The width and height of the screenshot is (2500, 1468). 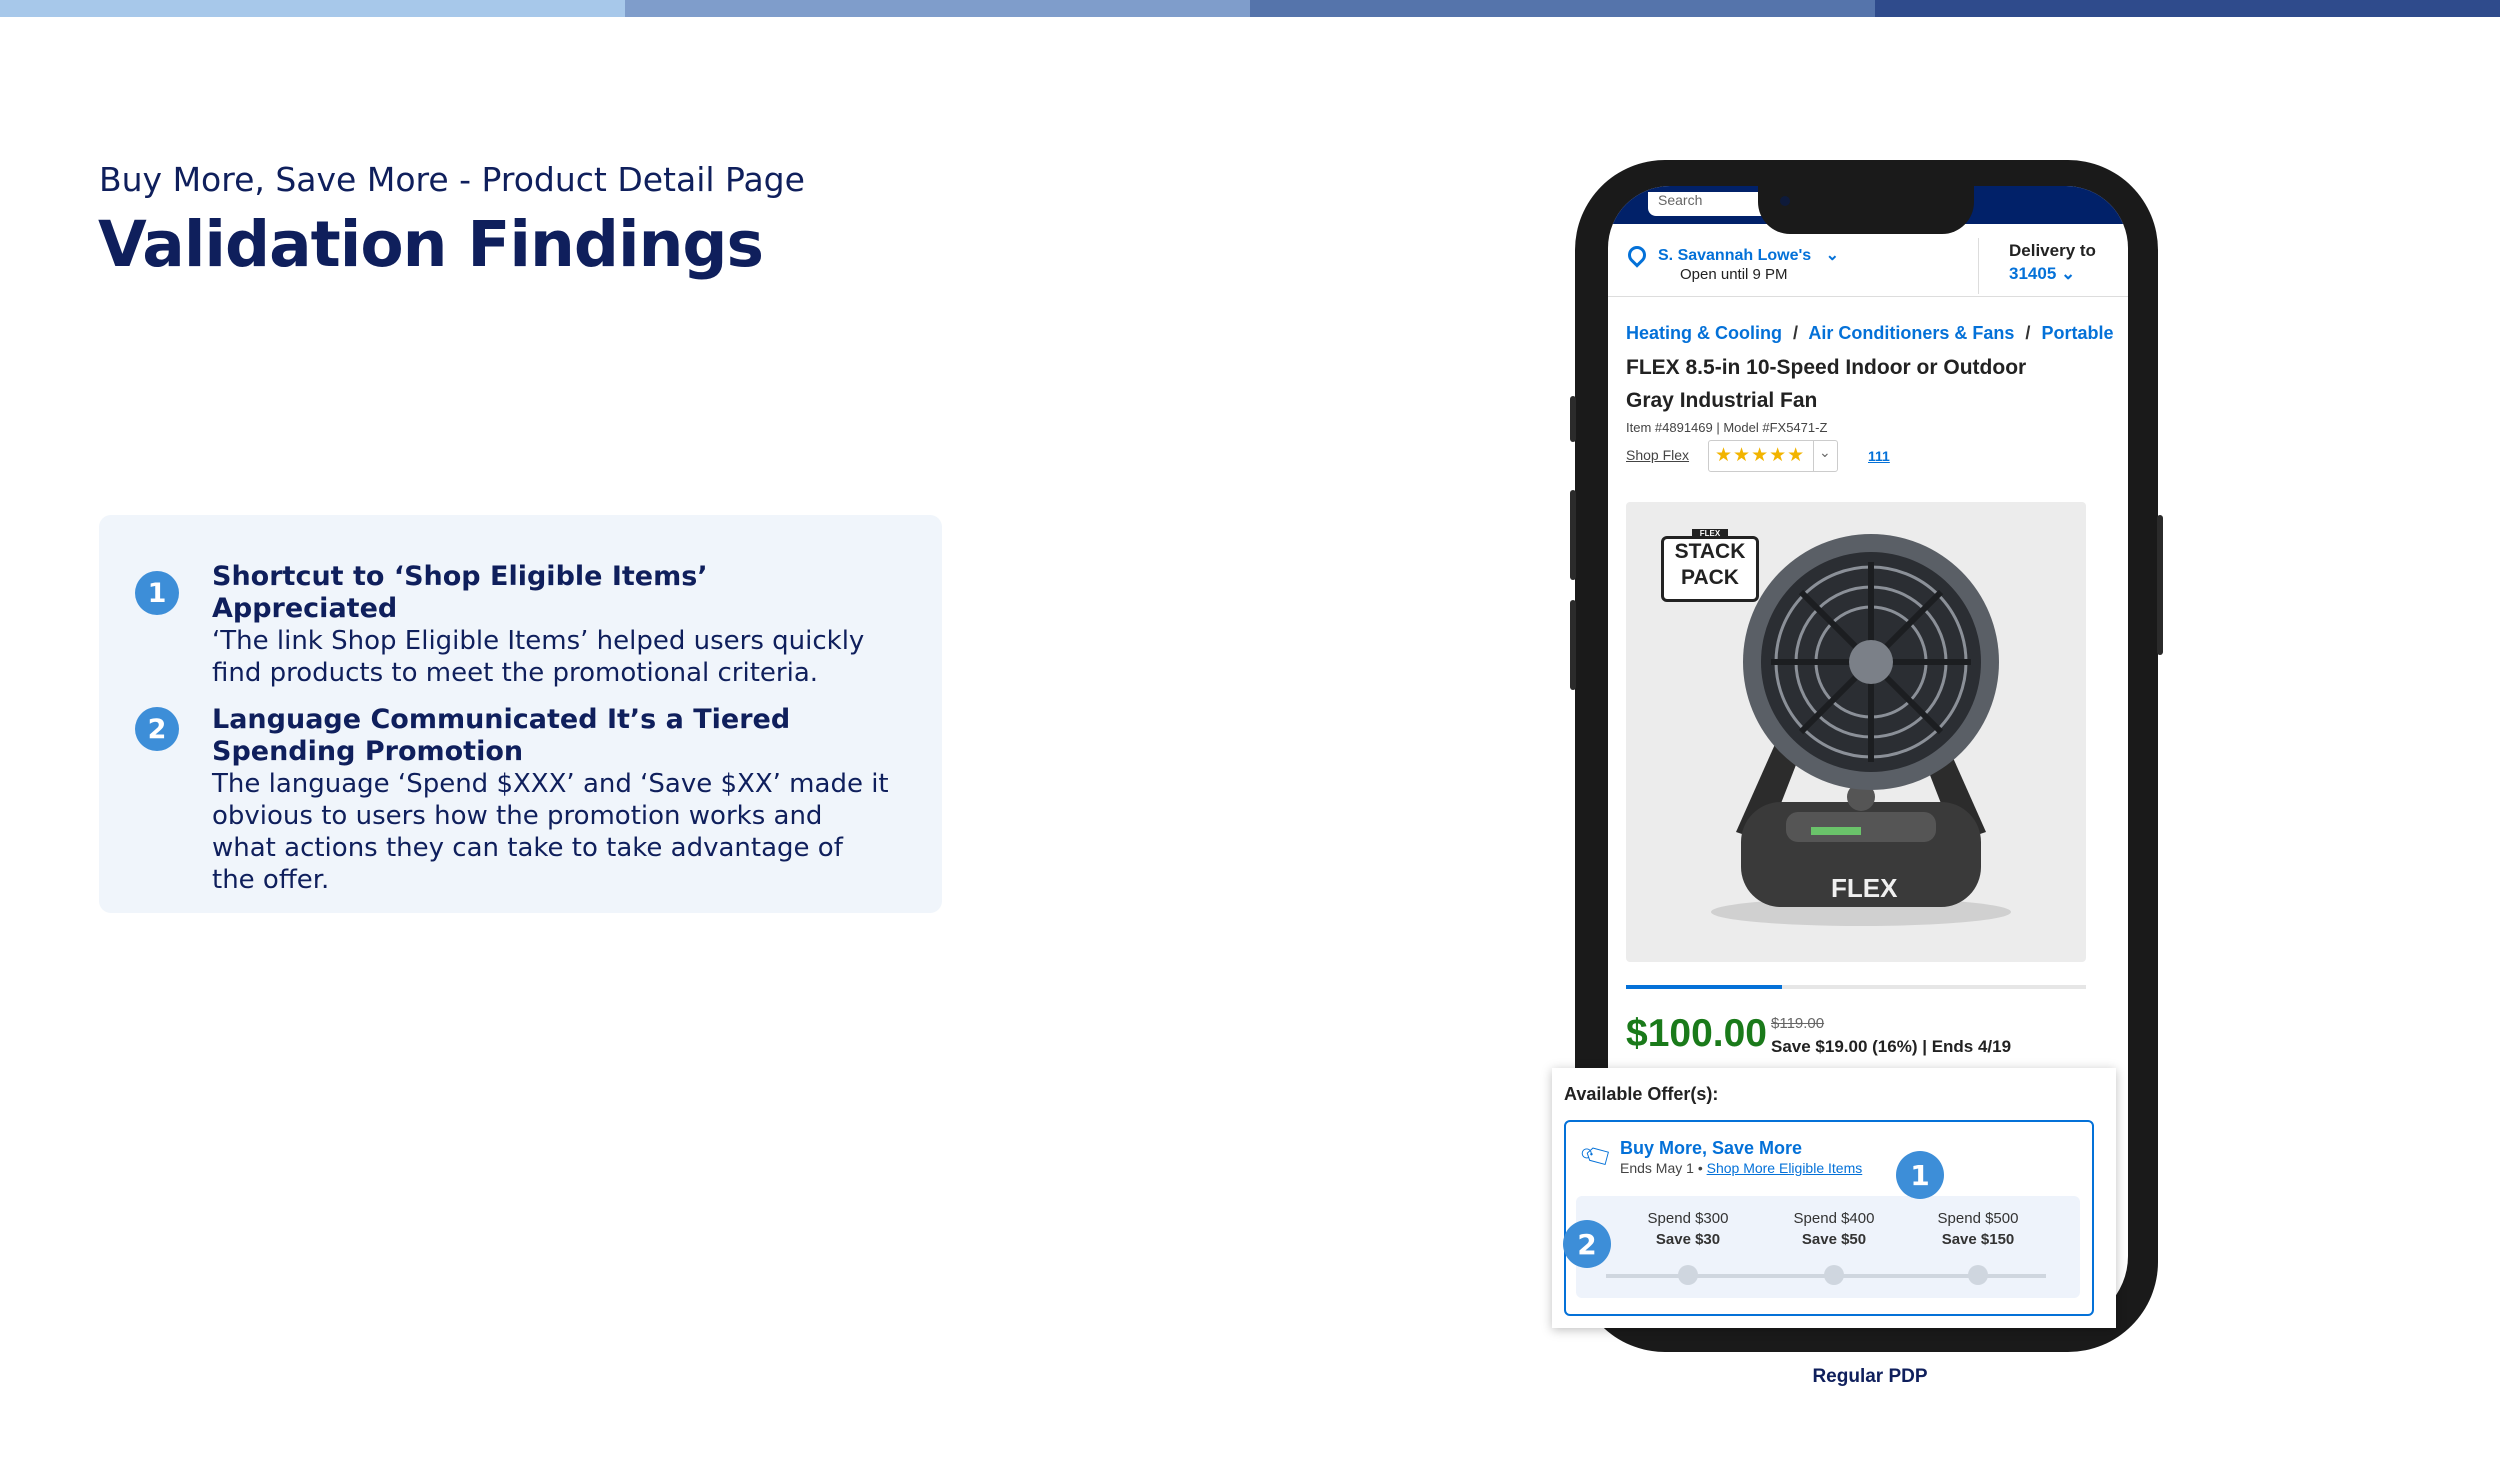 What do you see at coordinates (2052, 250) in the screenshot?
I see `delivery-label: Delivery to` at bounding box center [2052, 250].